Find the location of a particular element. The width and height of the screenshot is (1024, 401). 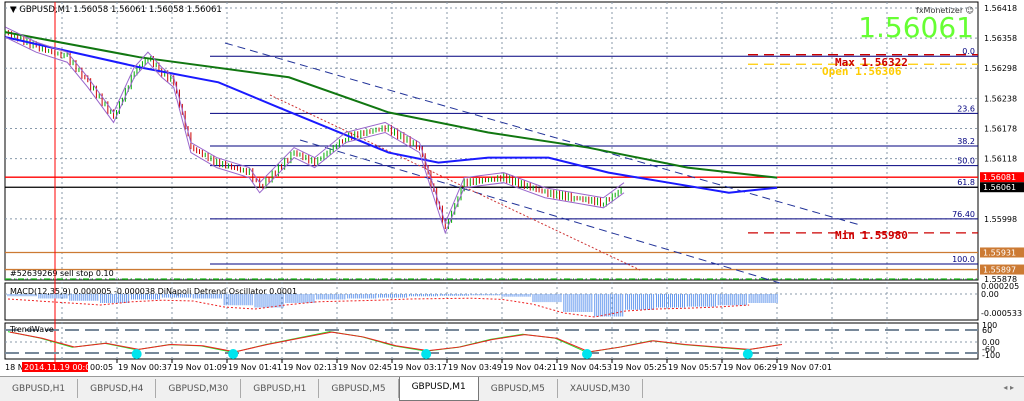

cursor-time-label: 2014.11.19 00:01 is located at coordinates (59, 367).